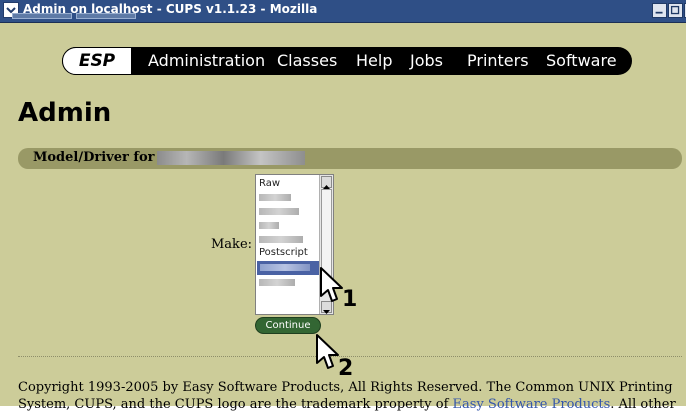  What do you see at coordinates (581, 61) in the screenshot?
I see `nav-item-software: Software` at bounding box center [581, 61].